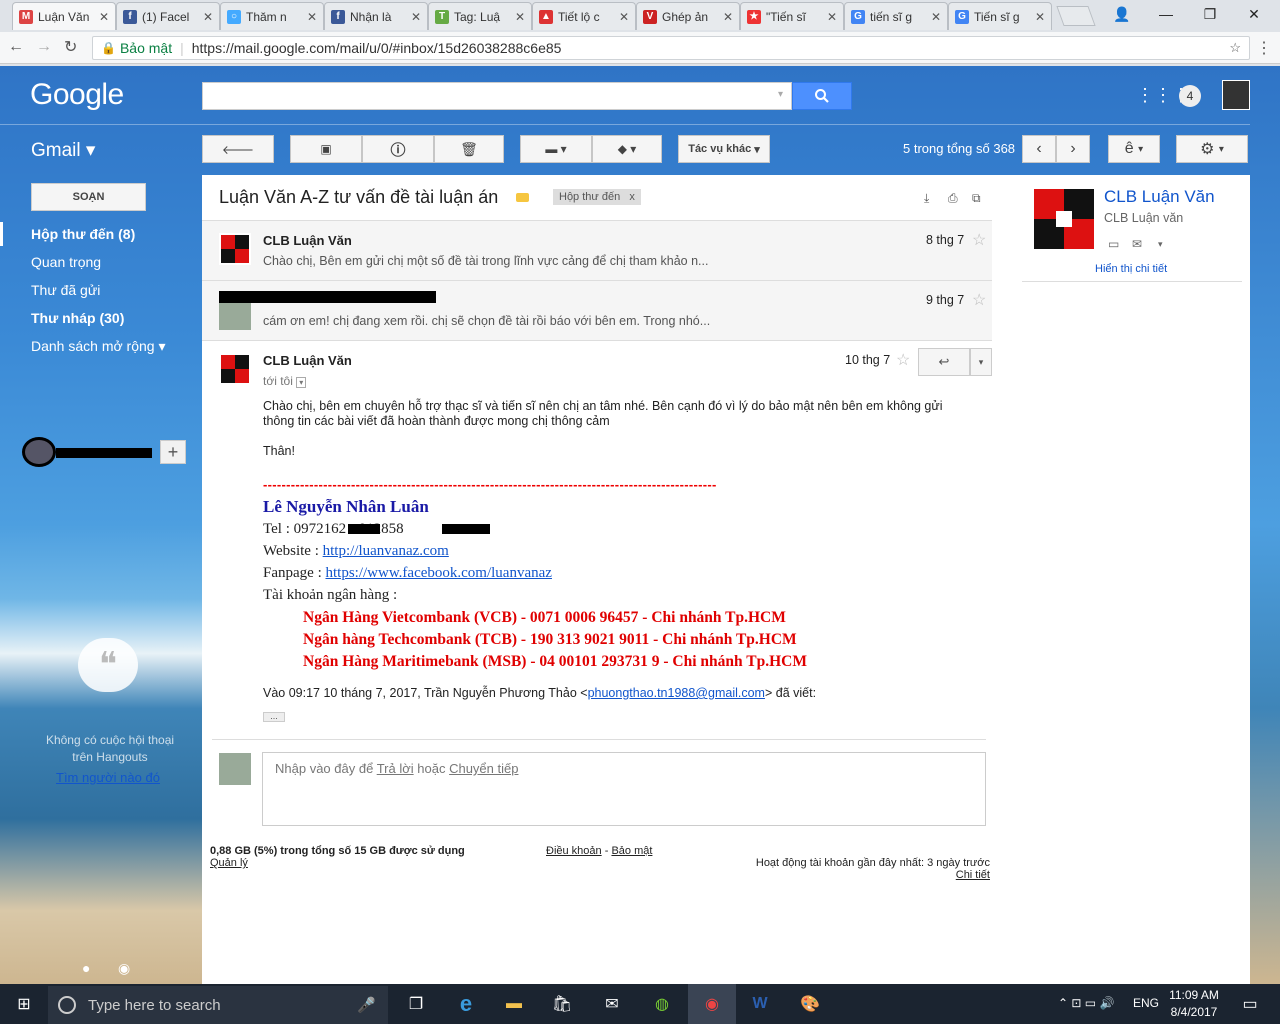  What do you see at coordinates (1194, 1012) in the screenshot?
I see `clock-date: 8/4/2017` at bounding box center [1194, 1012].